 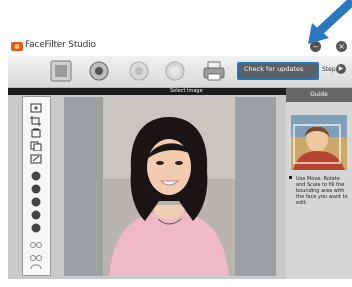 I want to click on pointer-arrow-icon, so click(x=330, y=22).